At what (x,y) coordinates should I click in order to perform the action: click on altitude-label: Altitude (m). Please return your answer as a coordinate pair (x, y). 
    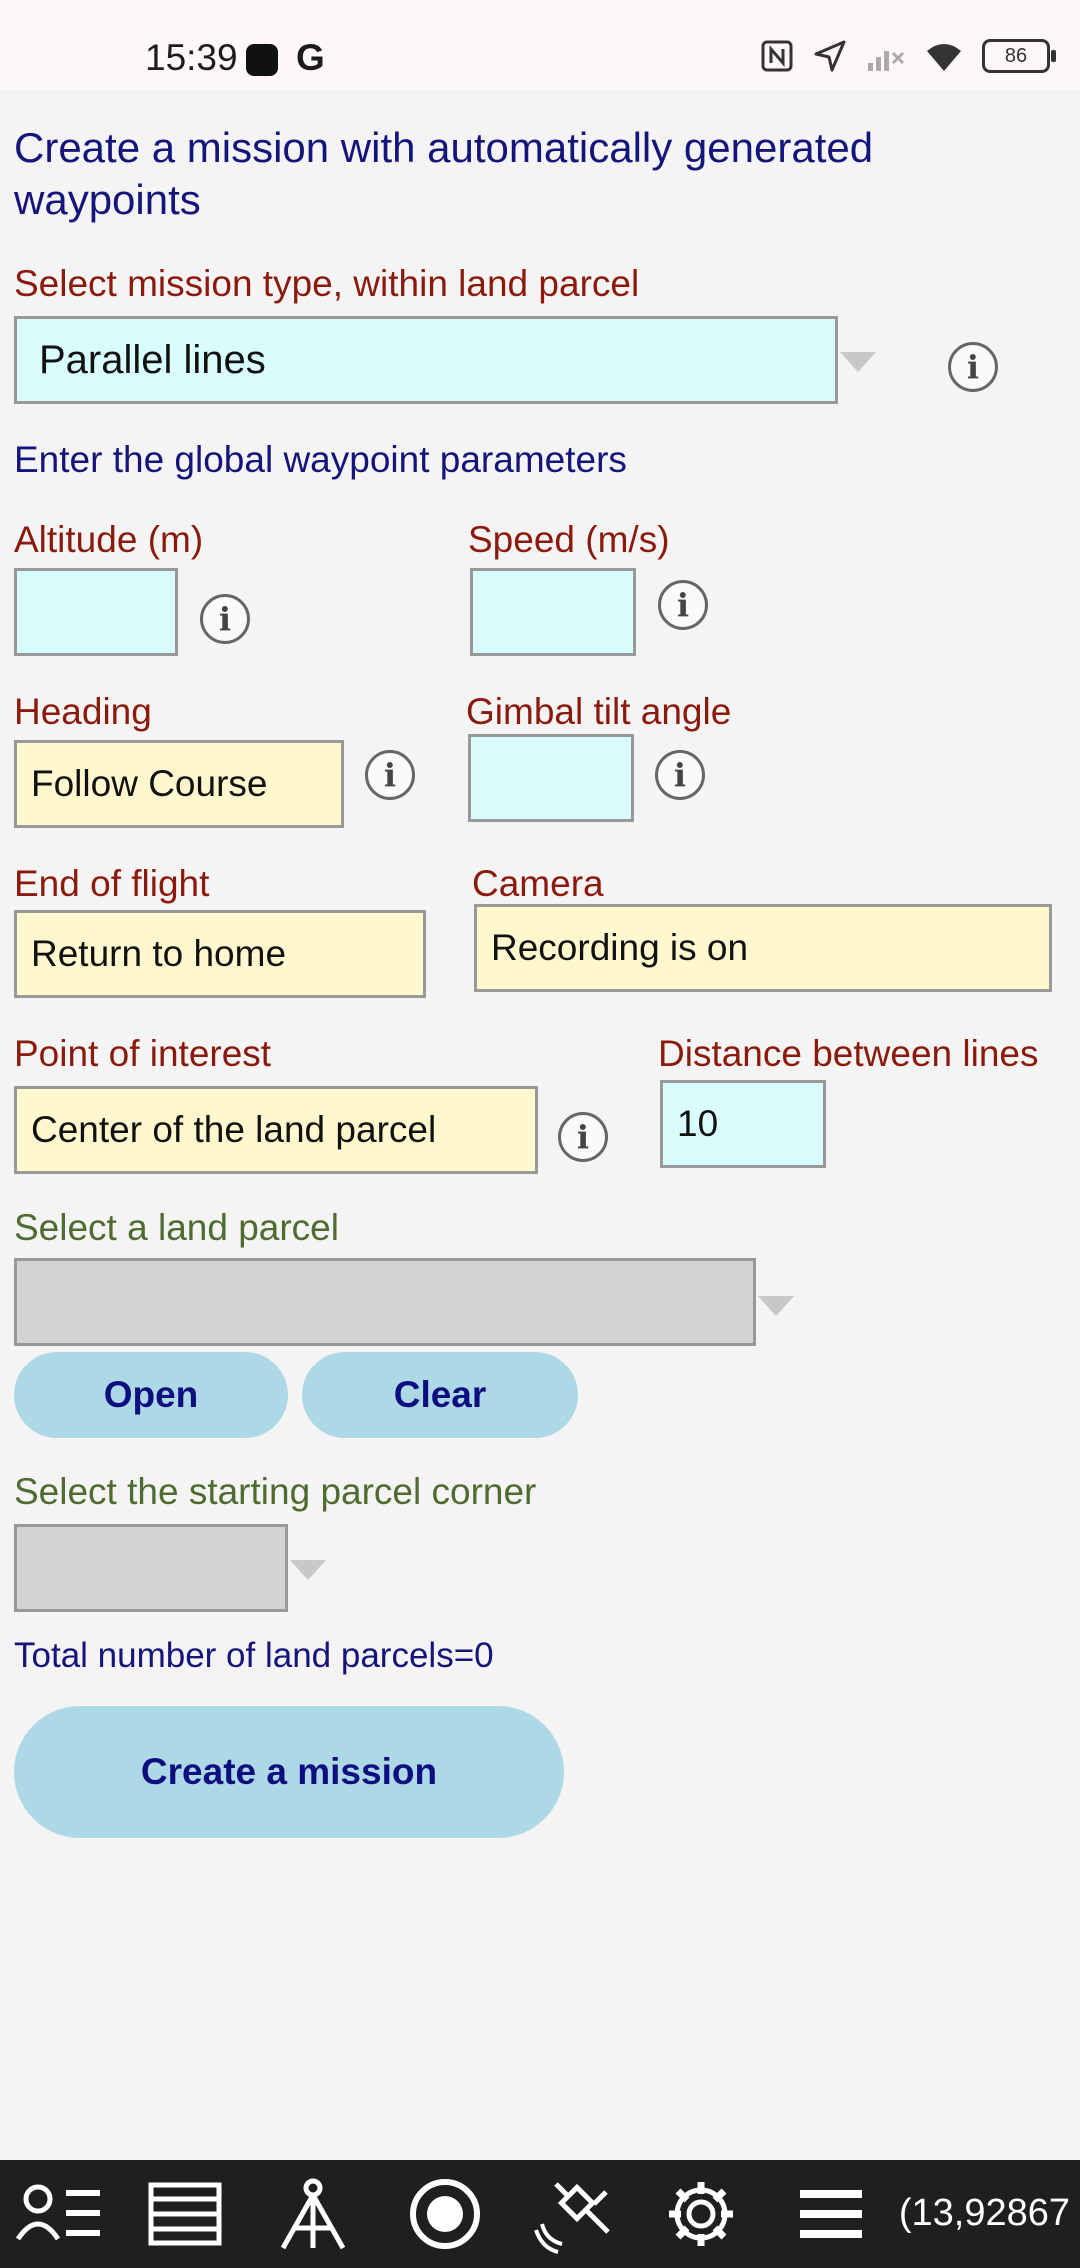
    Looking at the image, I should click on (109, 539).